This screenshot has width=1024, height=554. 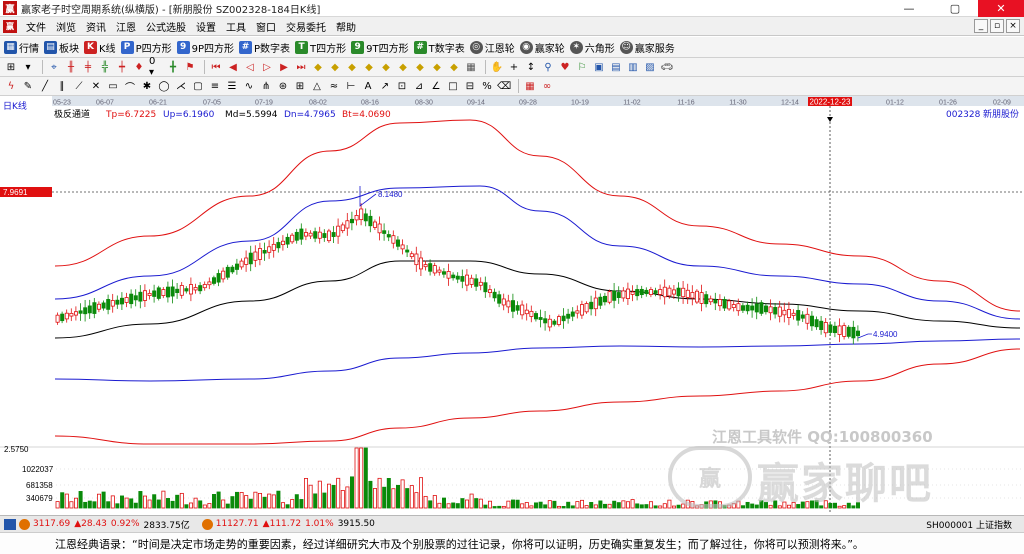 What do you see at coordinates (126, 26) in the screenshot?
I see `menu-gann: 江恩` at bounding box center [126, 26].